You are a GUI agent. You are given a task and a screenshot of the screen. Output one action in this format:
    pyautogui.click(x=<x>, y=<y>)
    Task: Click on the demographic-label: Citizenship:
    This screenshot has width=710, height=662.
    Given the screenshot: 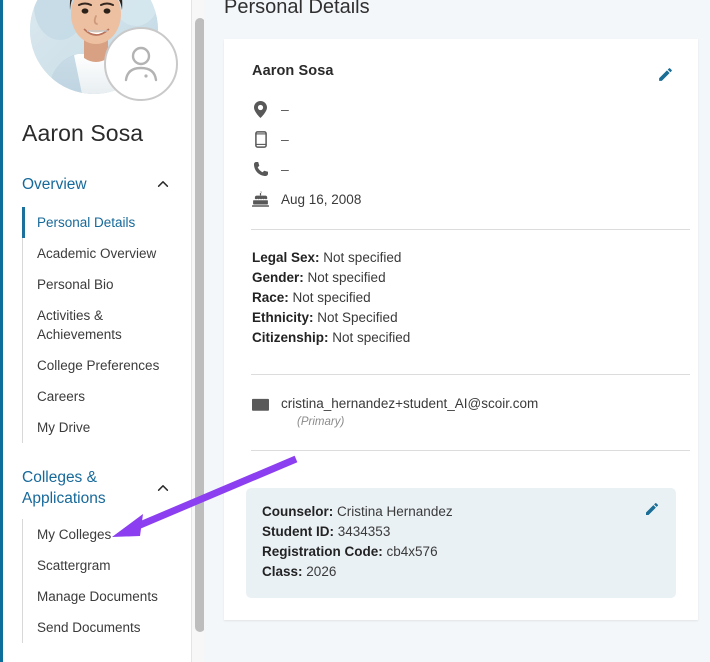 What is the action you would take?
    pyautogui.click(x=290, y=337)
    